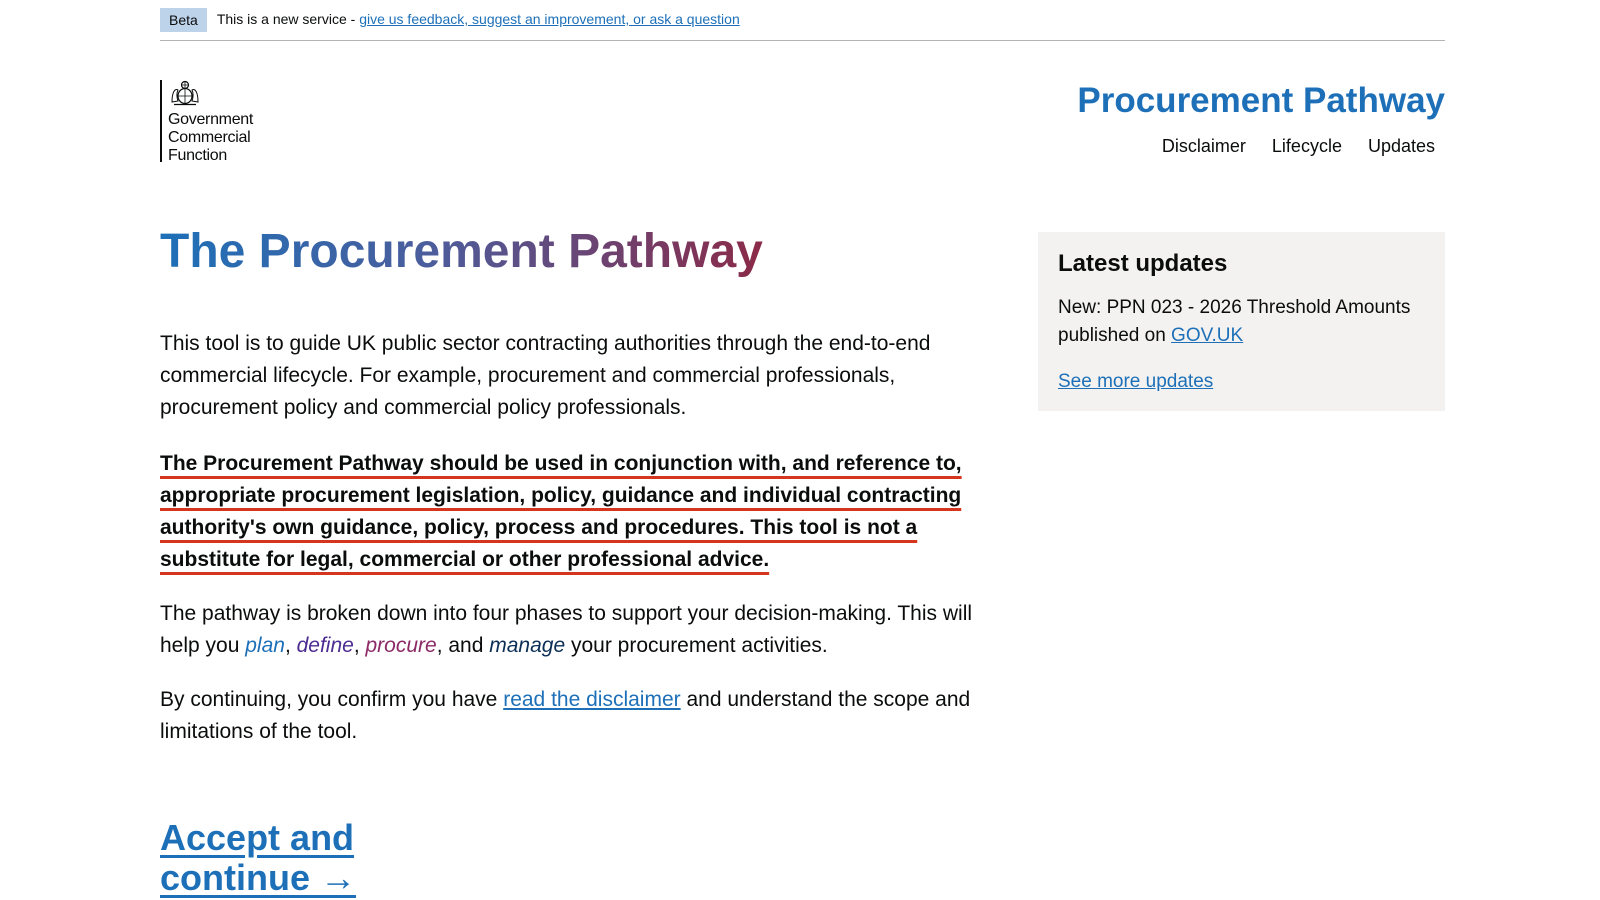  What do you see at coordinates (1207, 335) in the screenshot?
I see `govuk-link: GOV.UK` at bounding box center [1207, 335].